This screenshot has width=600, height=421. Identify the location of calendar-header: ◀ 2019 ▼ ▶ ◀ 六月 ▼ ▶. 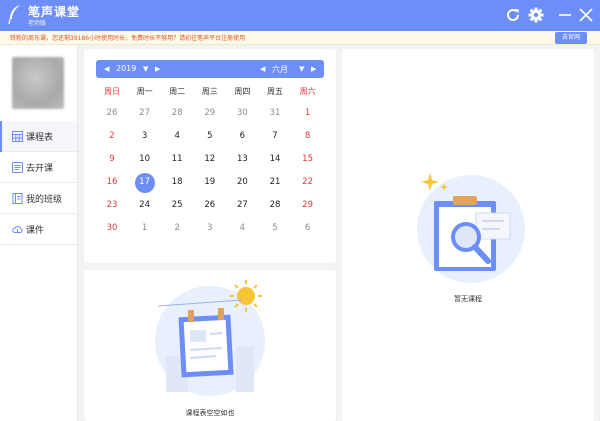
(210, 69).